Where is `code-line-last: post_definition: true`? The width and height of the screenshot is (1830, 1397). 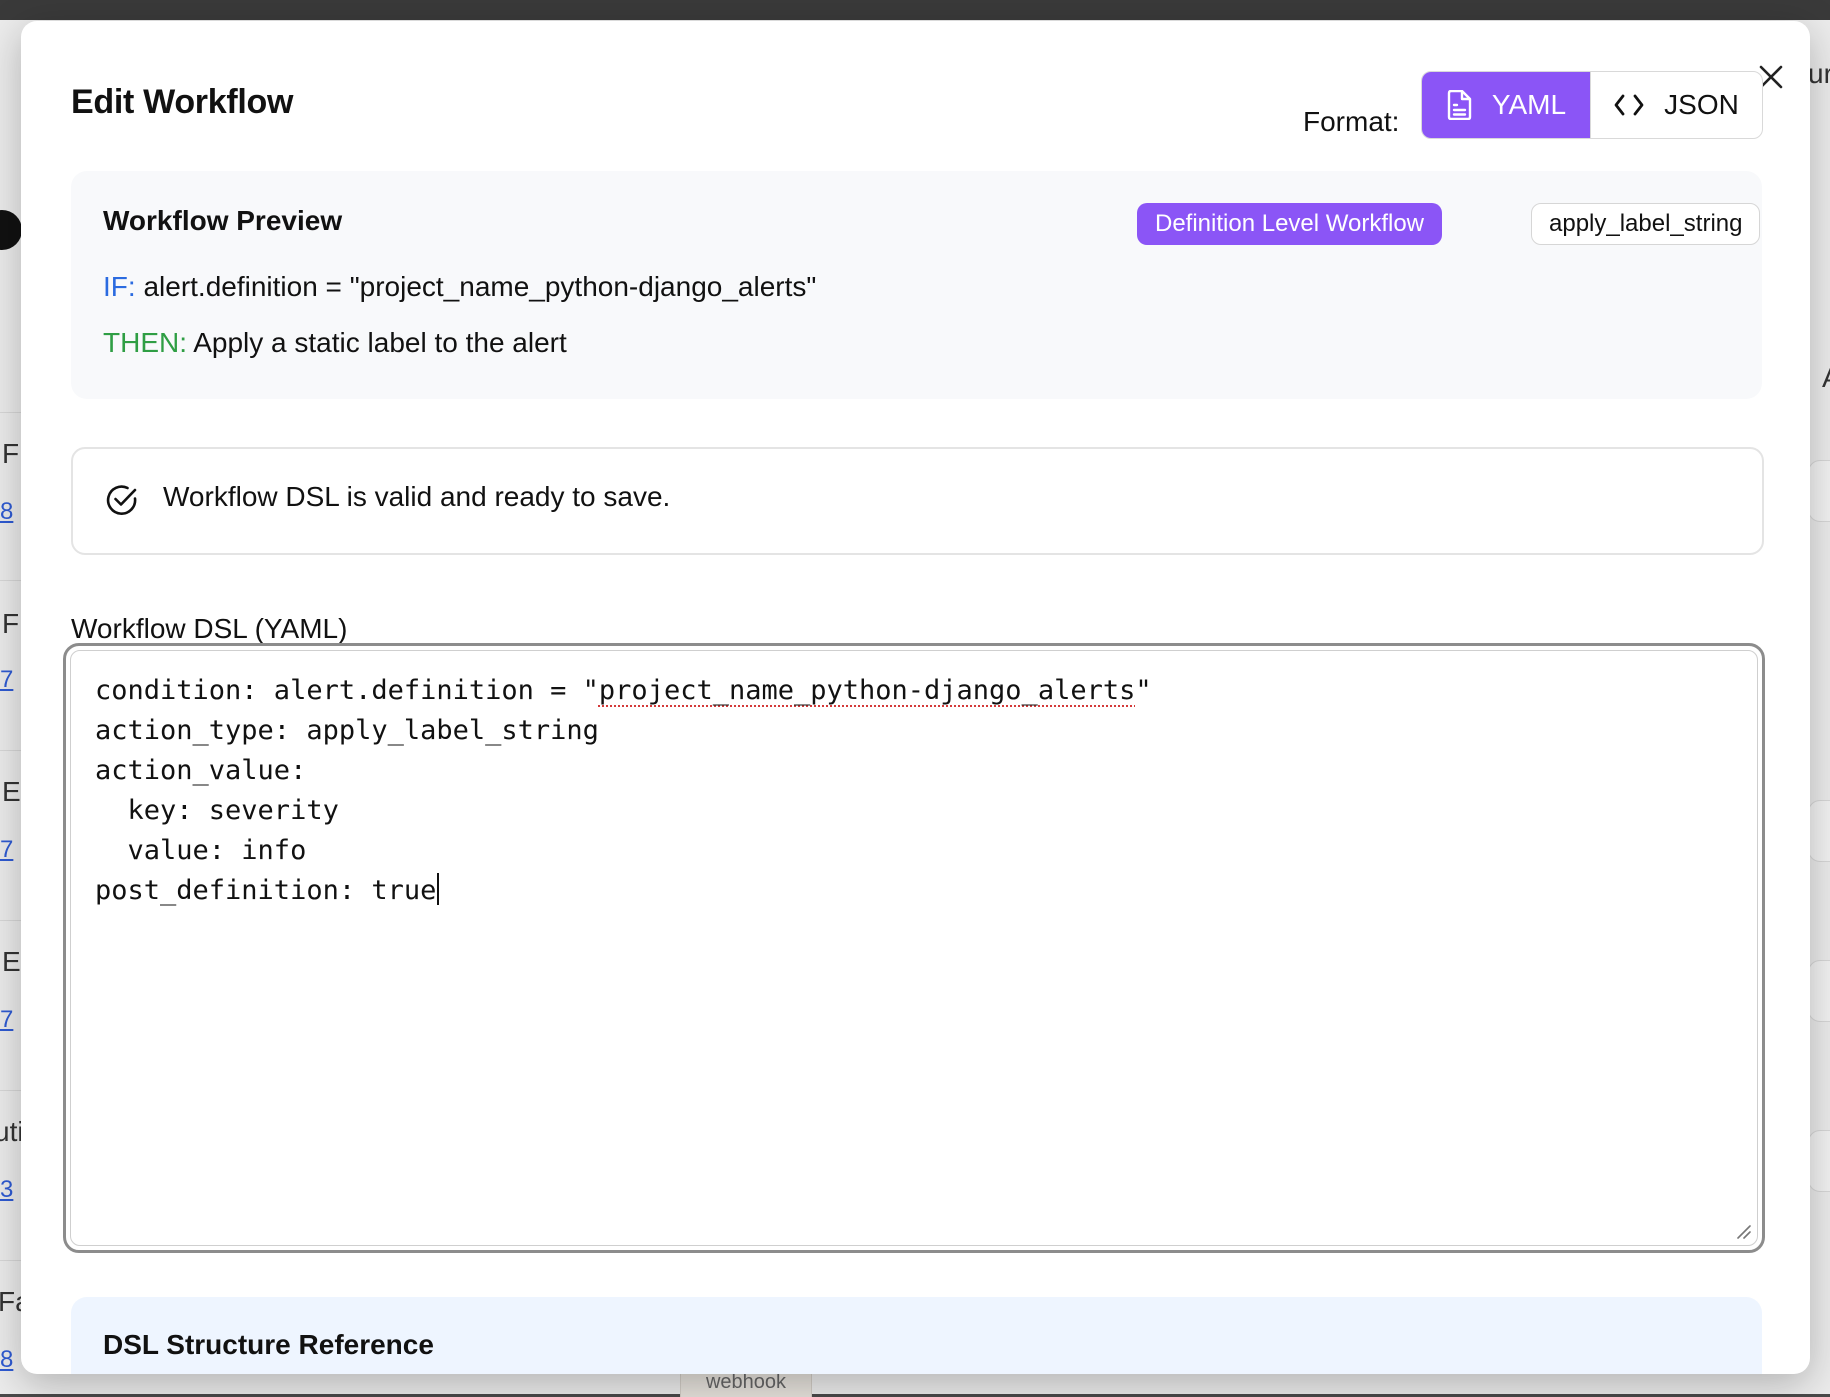 code-line-last: post_definition: true is located at coordinates (914, 891).